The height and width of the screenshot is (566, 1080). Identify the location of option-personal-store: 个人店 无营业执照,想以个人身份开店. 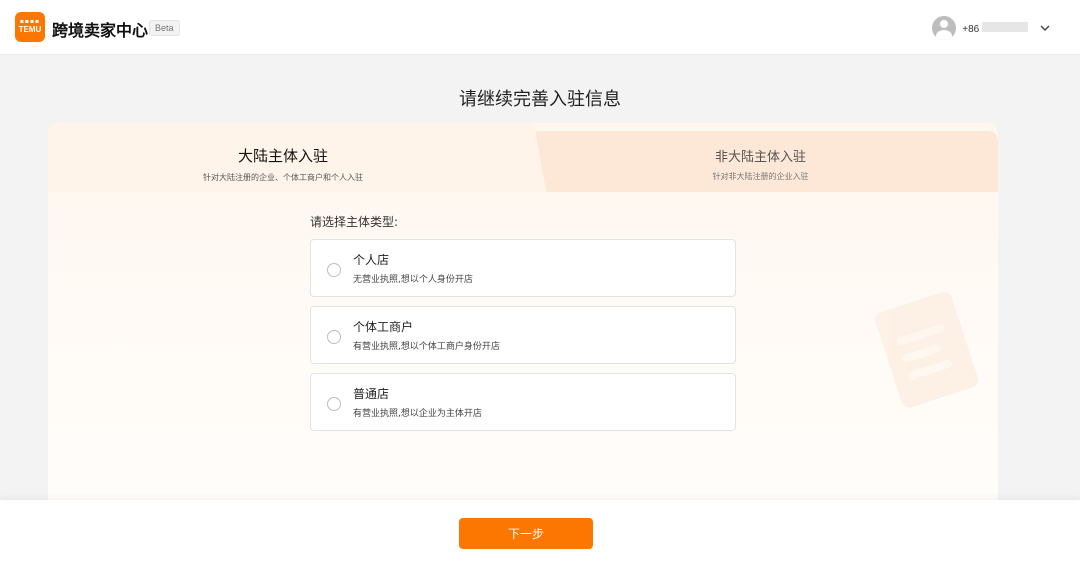
(523, 268).